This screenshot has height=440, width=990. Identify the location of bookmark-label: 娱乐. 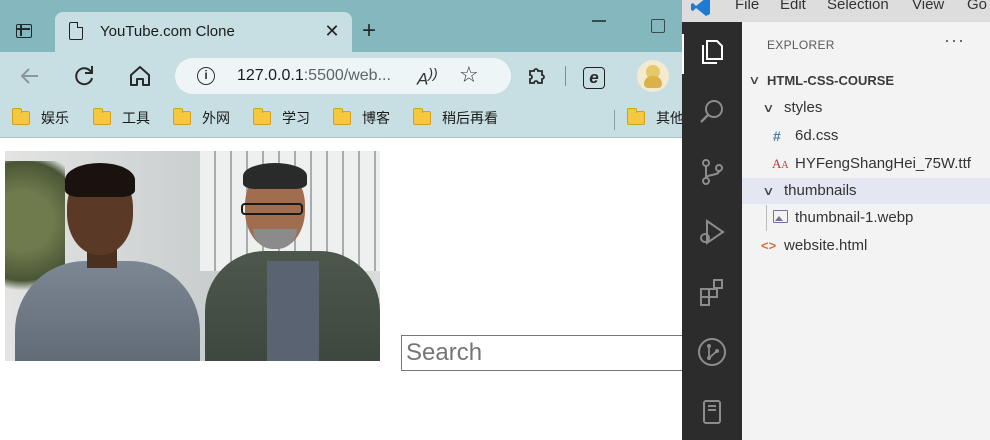
(55, 118).